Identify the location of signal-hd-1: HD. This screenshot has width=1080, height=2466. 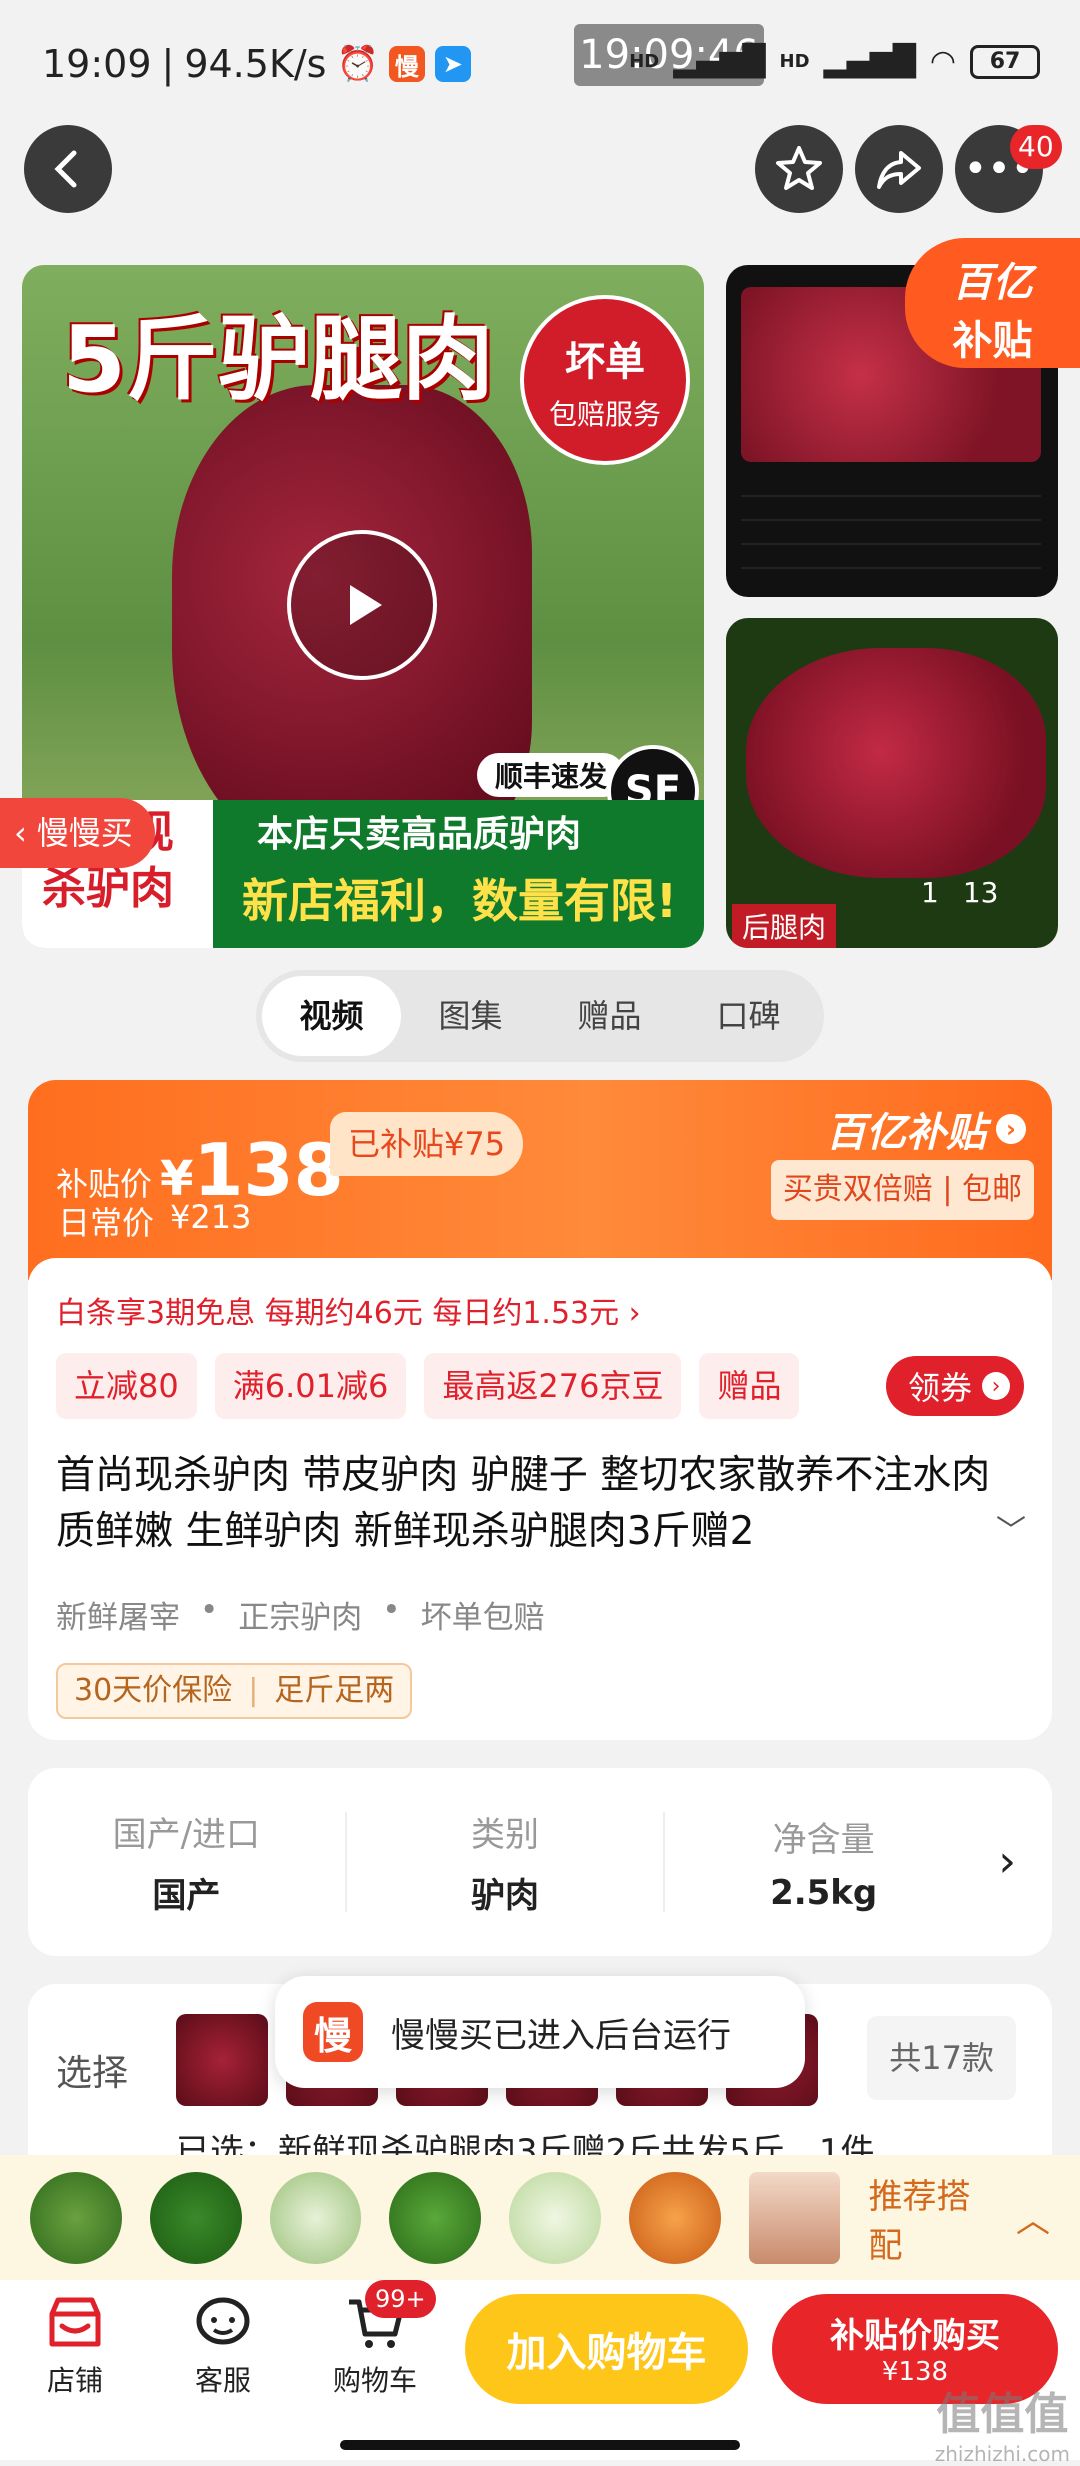
(644, 61).